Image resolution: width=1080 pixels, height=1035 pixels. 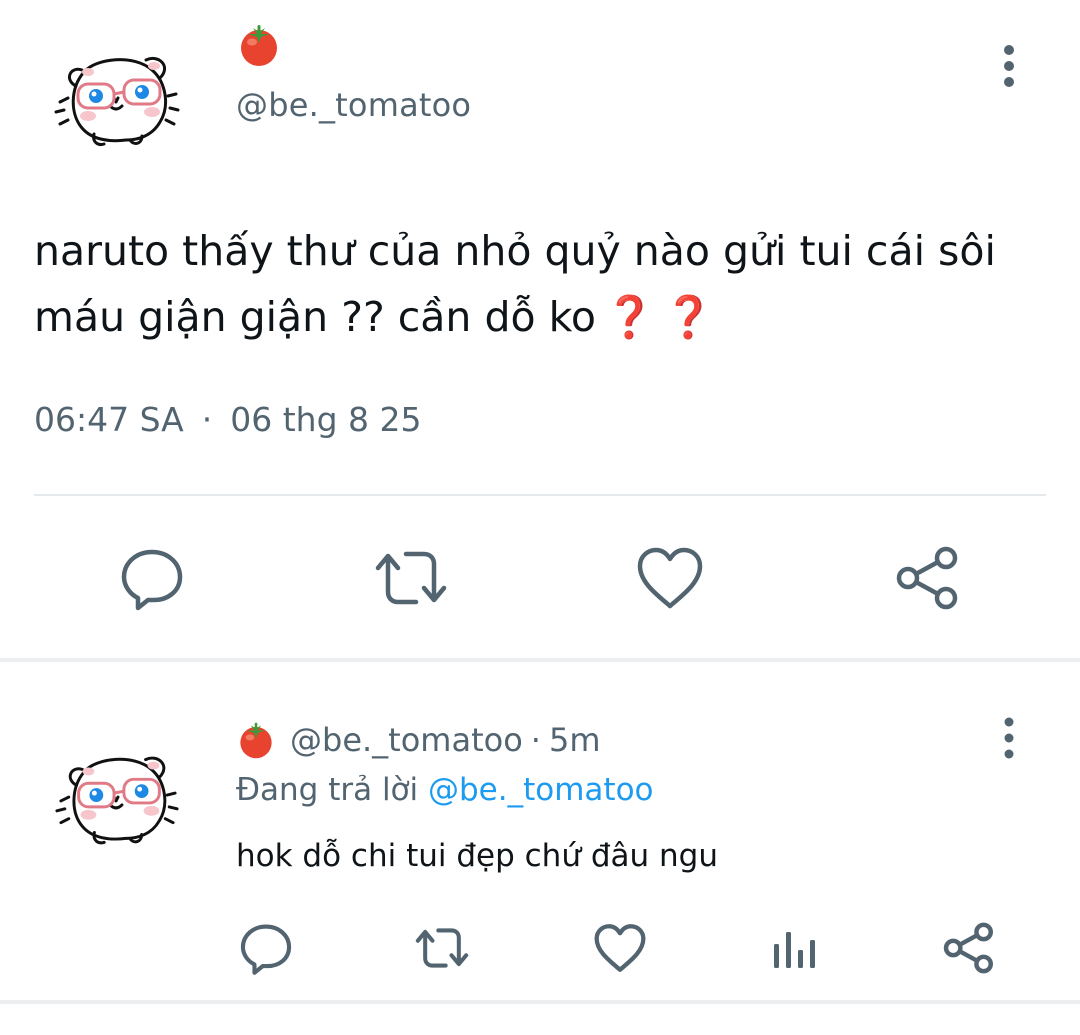 I want to click on tweet-date: 06 thg 8 25, so click(x=326, y=419).